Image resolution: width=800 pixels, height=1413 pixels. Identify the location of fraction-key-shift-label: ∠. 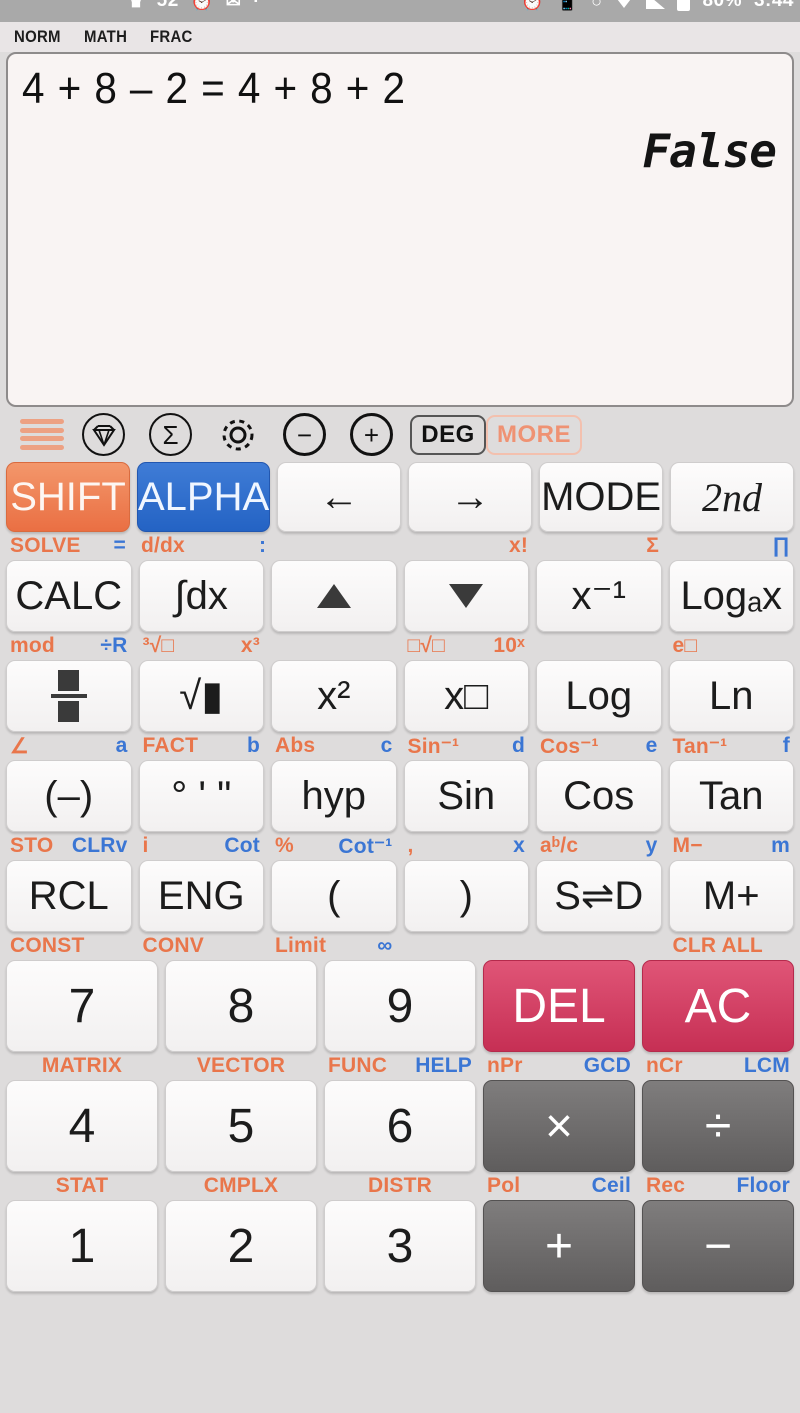
(19, 746).